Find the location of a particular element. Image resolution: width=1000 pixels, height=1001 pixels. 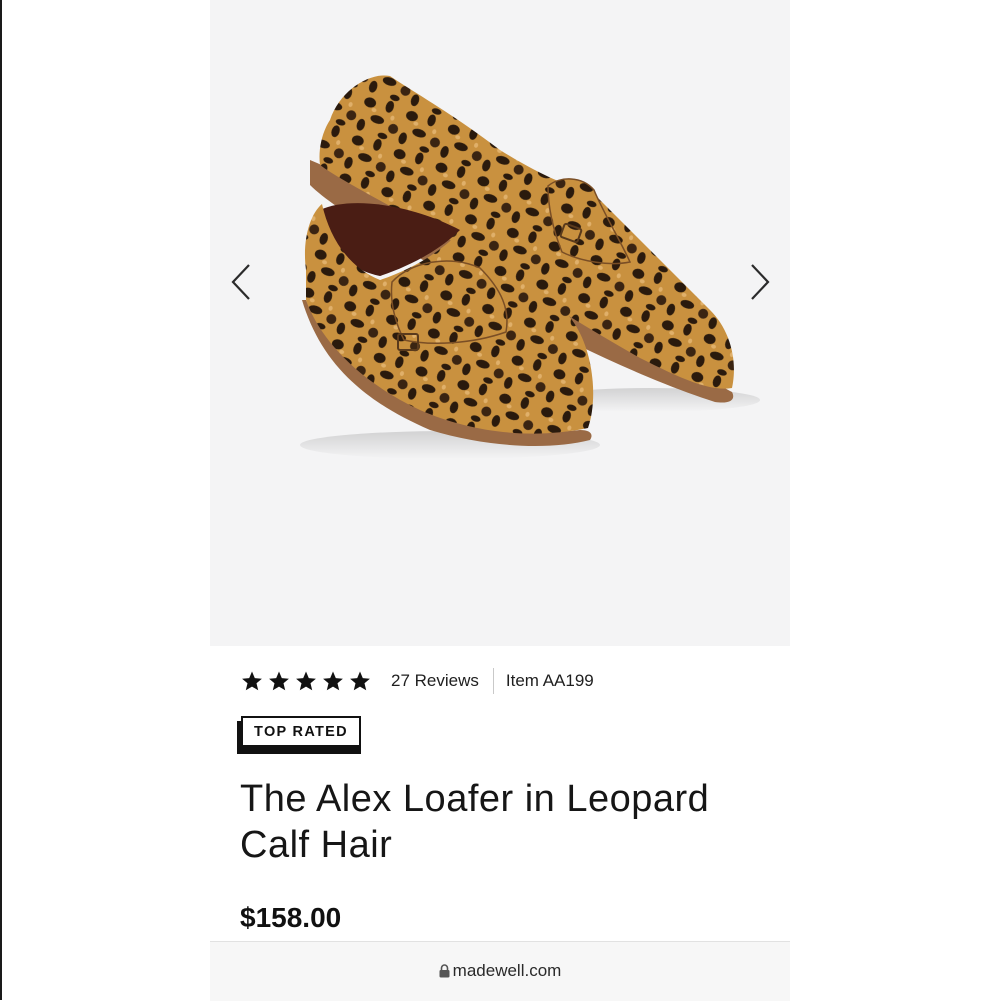

reviews-link: 27 Reviews is located at coordinates (435, 681).